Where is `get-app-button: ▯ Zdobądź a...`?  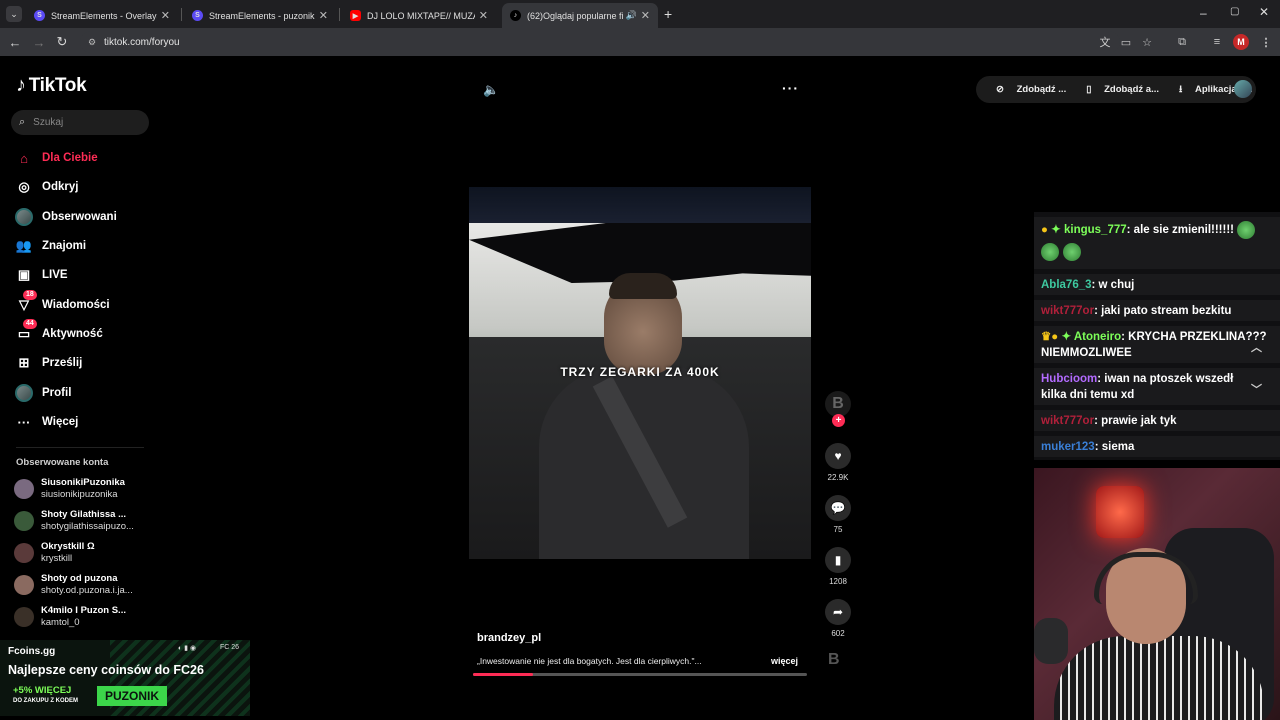 get-app-button: ▯ Zdobądź a... is located at coordinates (1117, 89).